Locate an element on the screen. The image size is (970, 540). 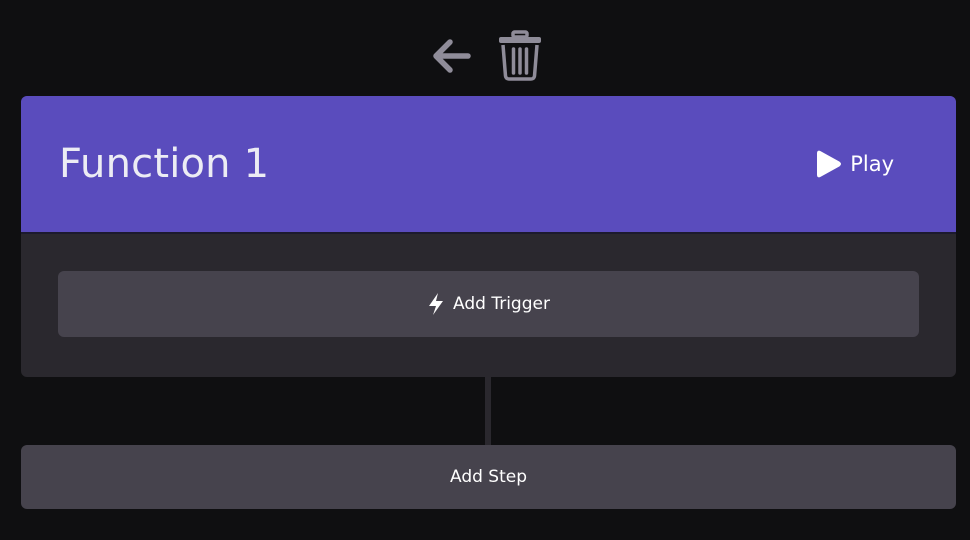
delete-button is located at coordinates (520, 56).